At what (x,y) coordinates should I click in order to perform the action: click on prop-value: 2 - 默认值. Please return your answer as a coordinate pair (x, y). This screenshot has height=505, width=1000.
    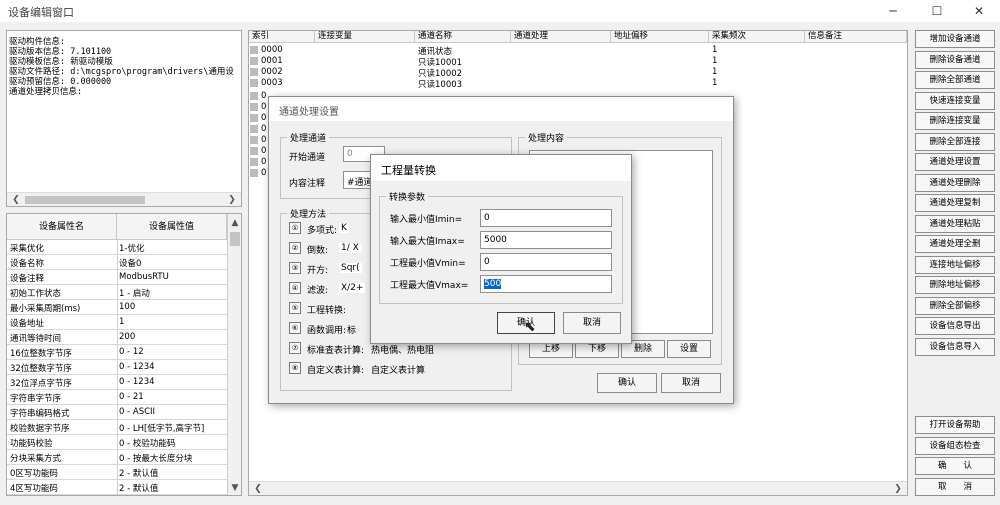
    Looking at the image, I should click on (139, 489).